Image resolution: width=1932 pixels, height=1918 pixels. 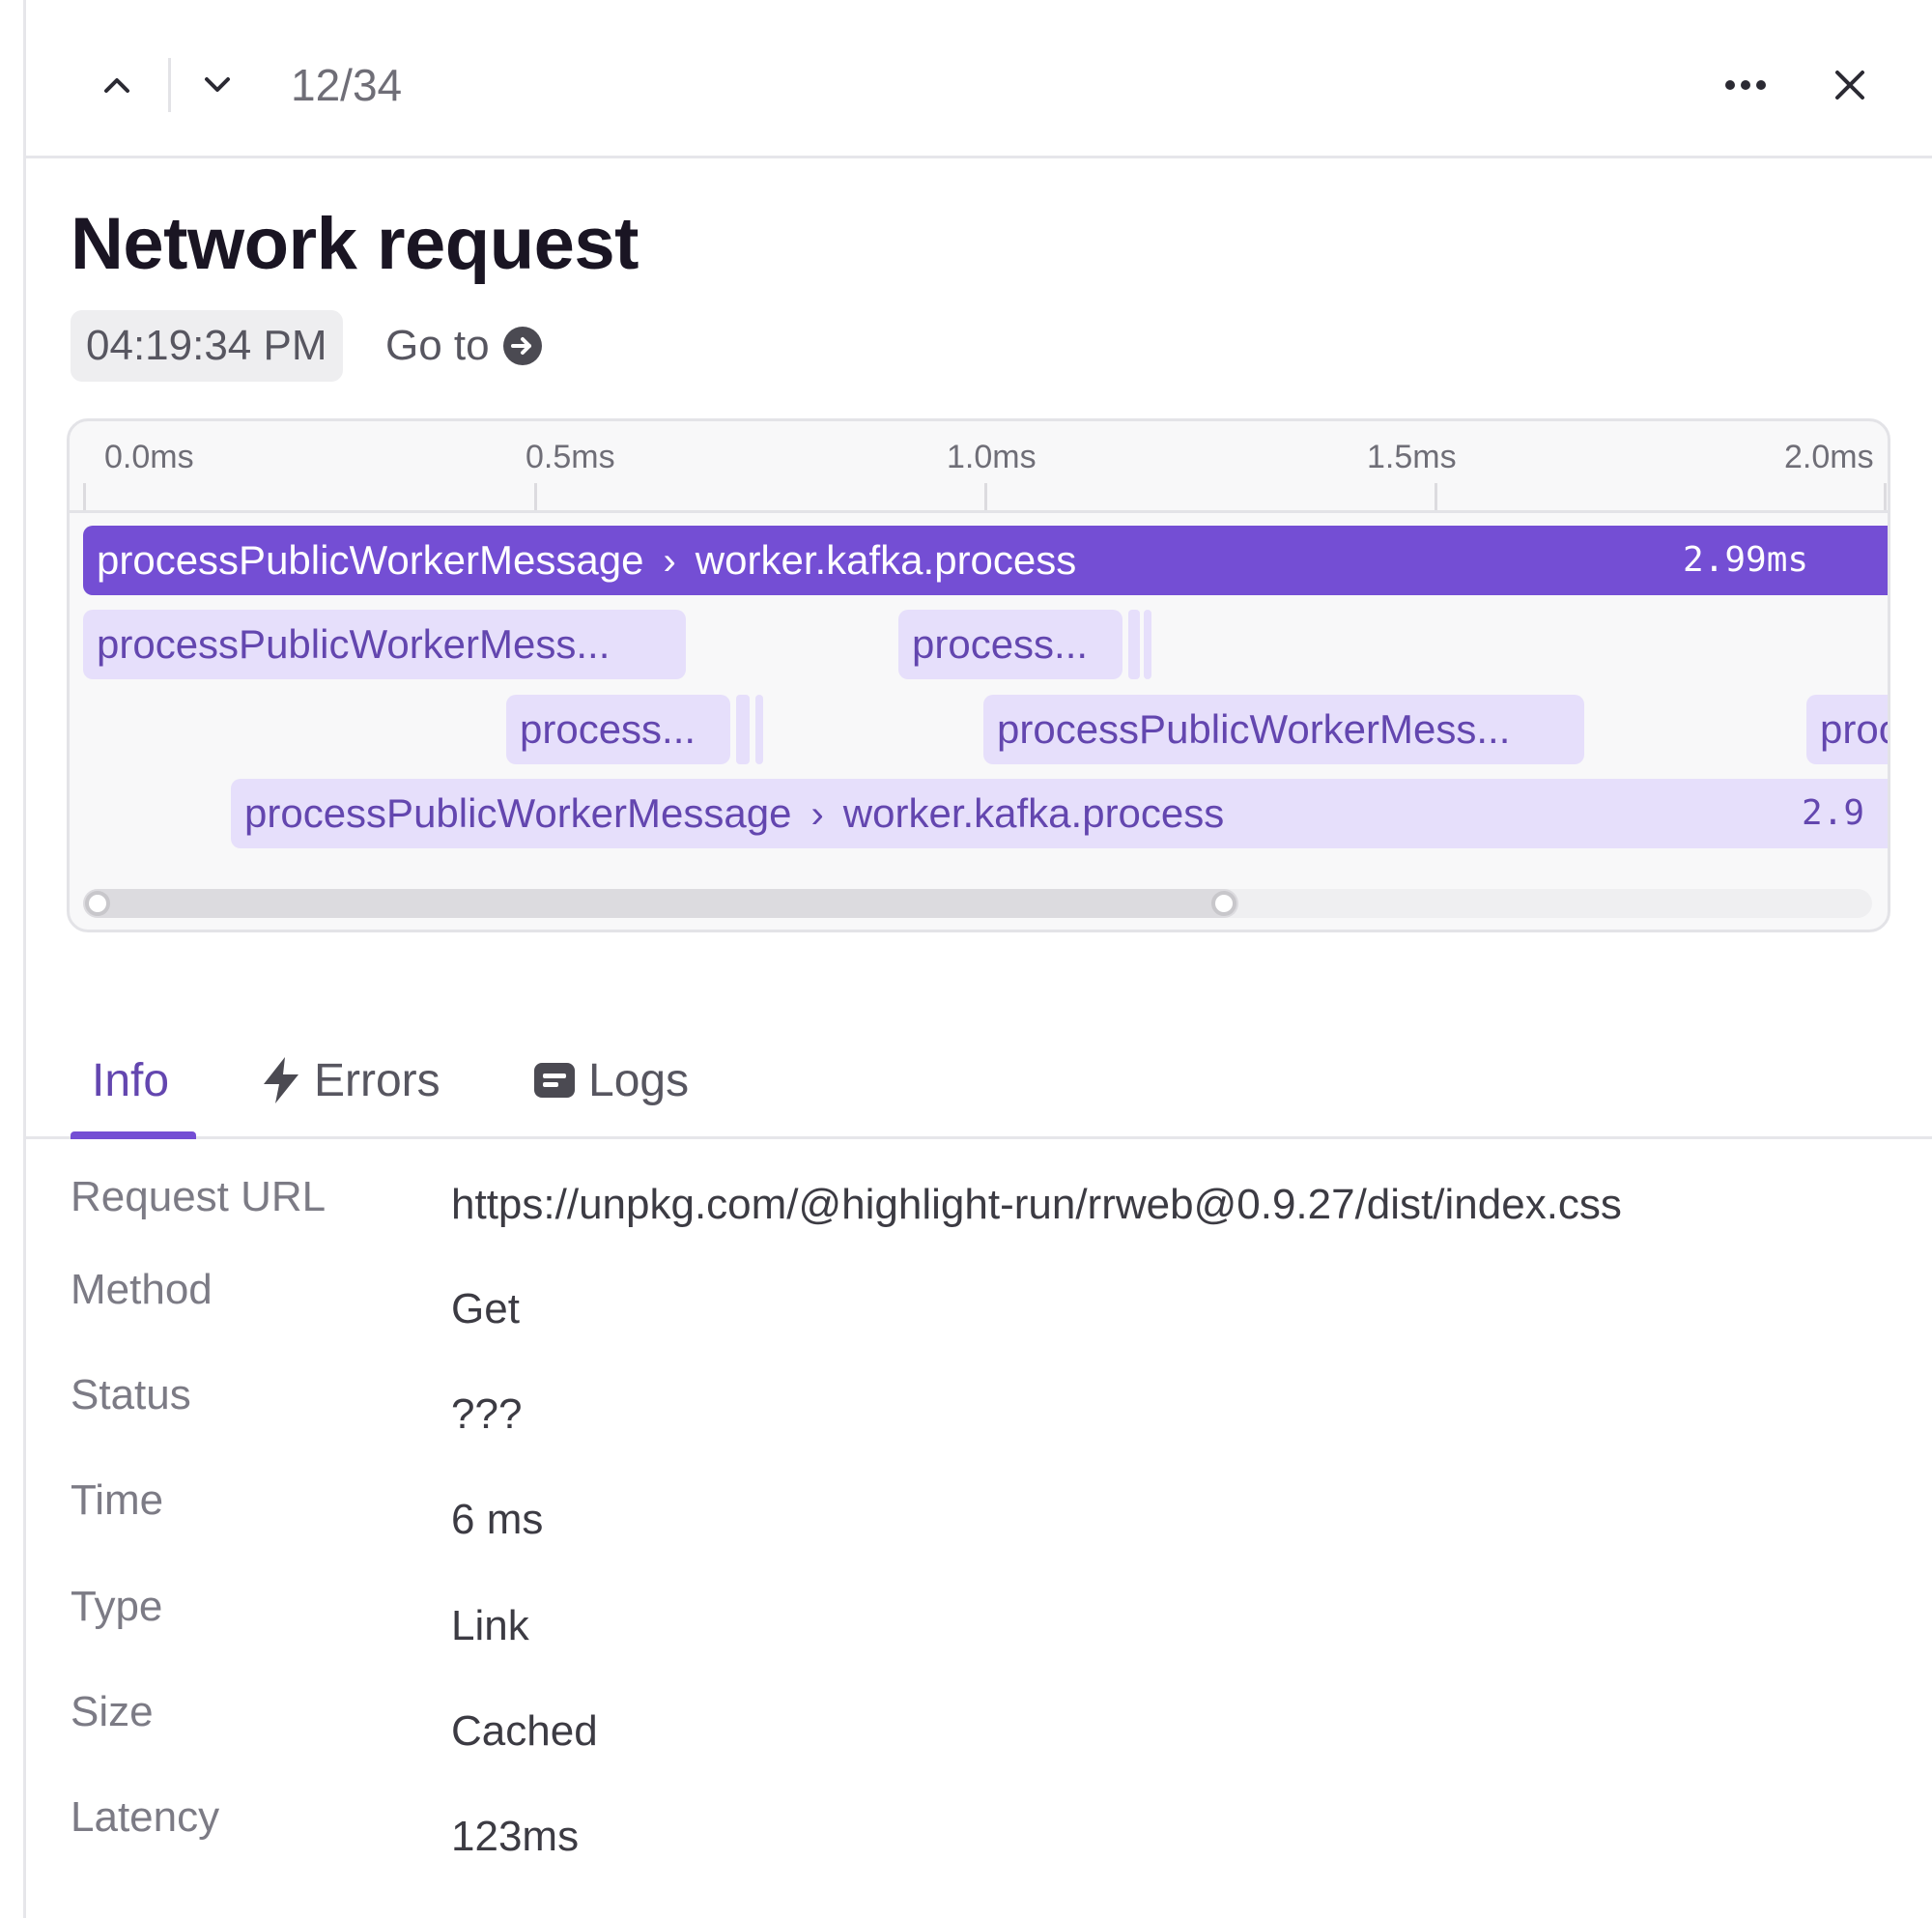 I want to click on span-name: proc, so click(x=1854, y=729).